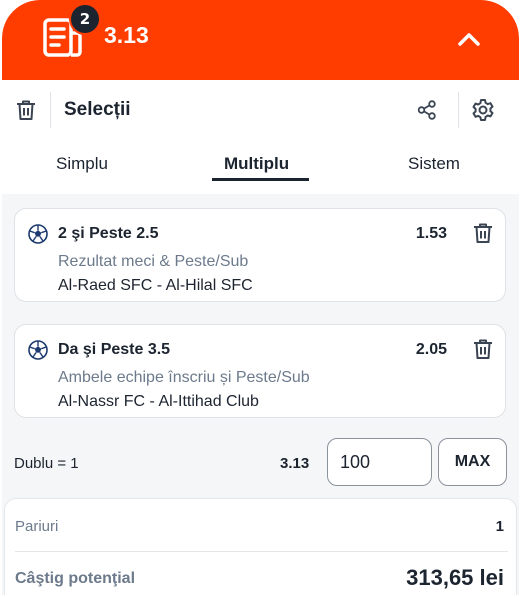  I want to click on selection-market: Ambele echipe înscriu și Peste/Sub, so click(184, 377).